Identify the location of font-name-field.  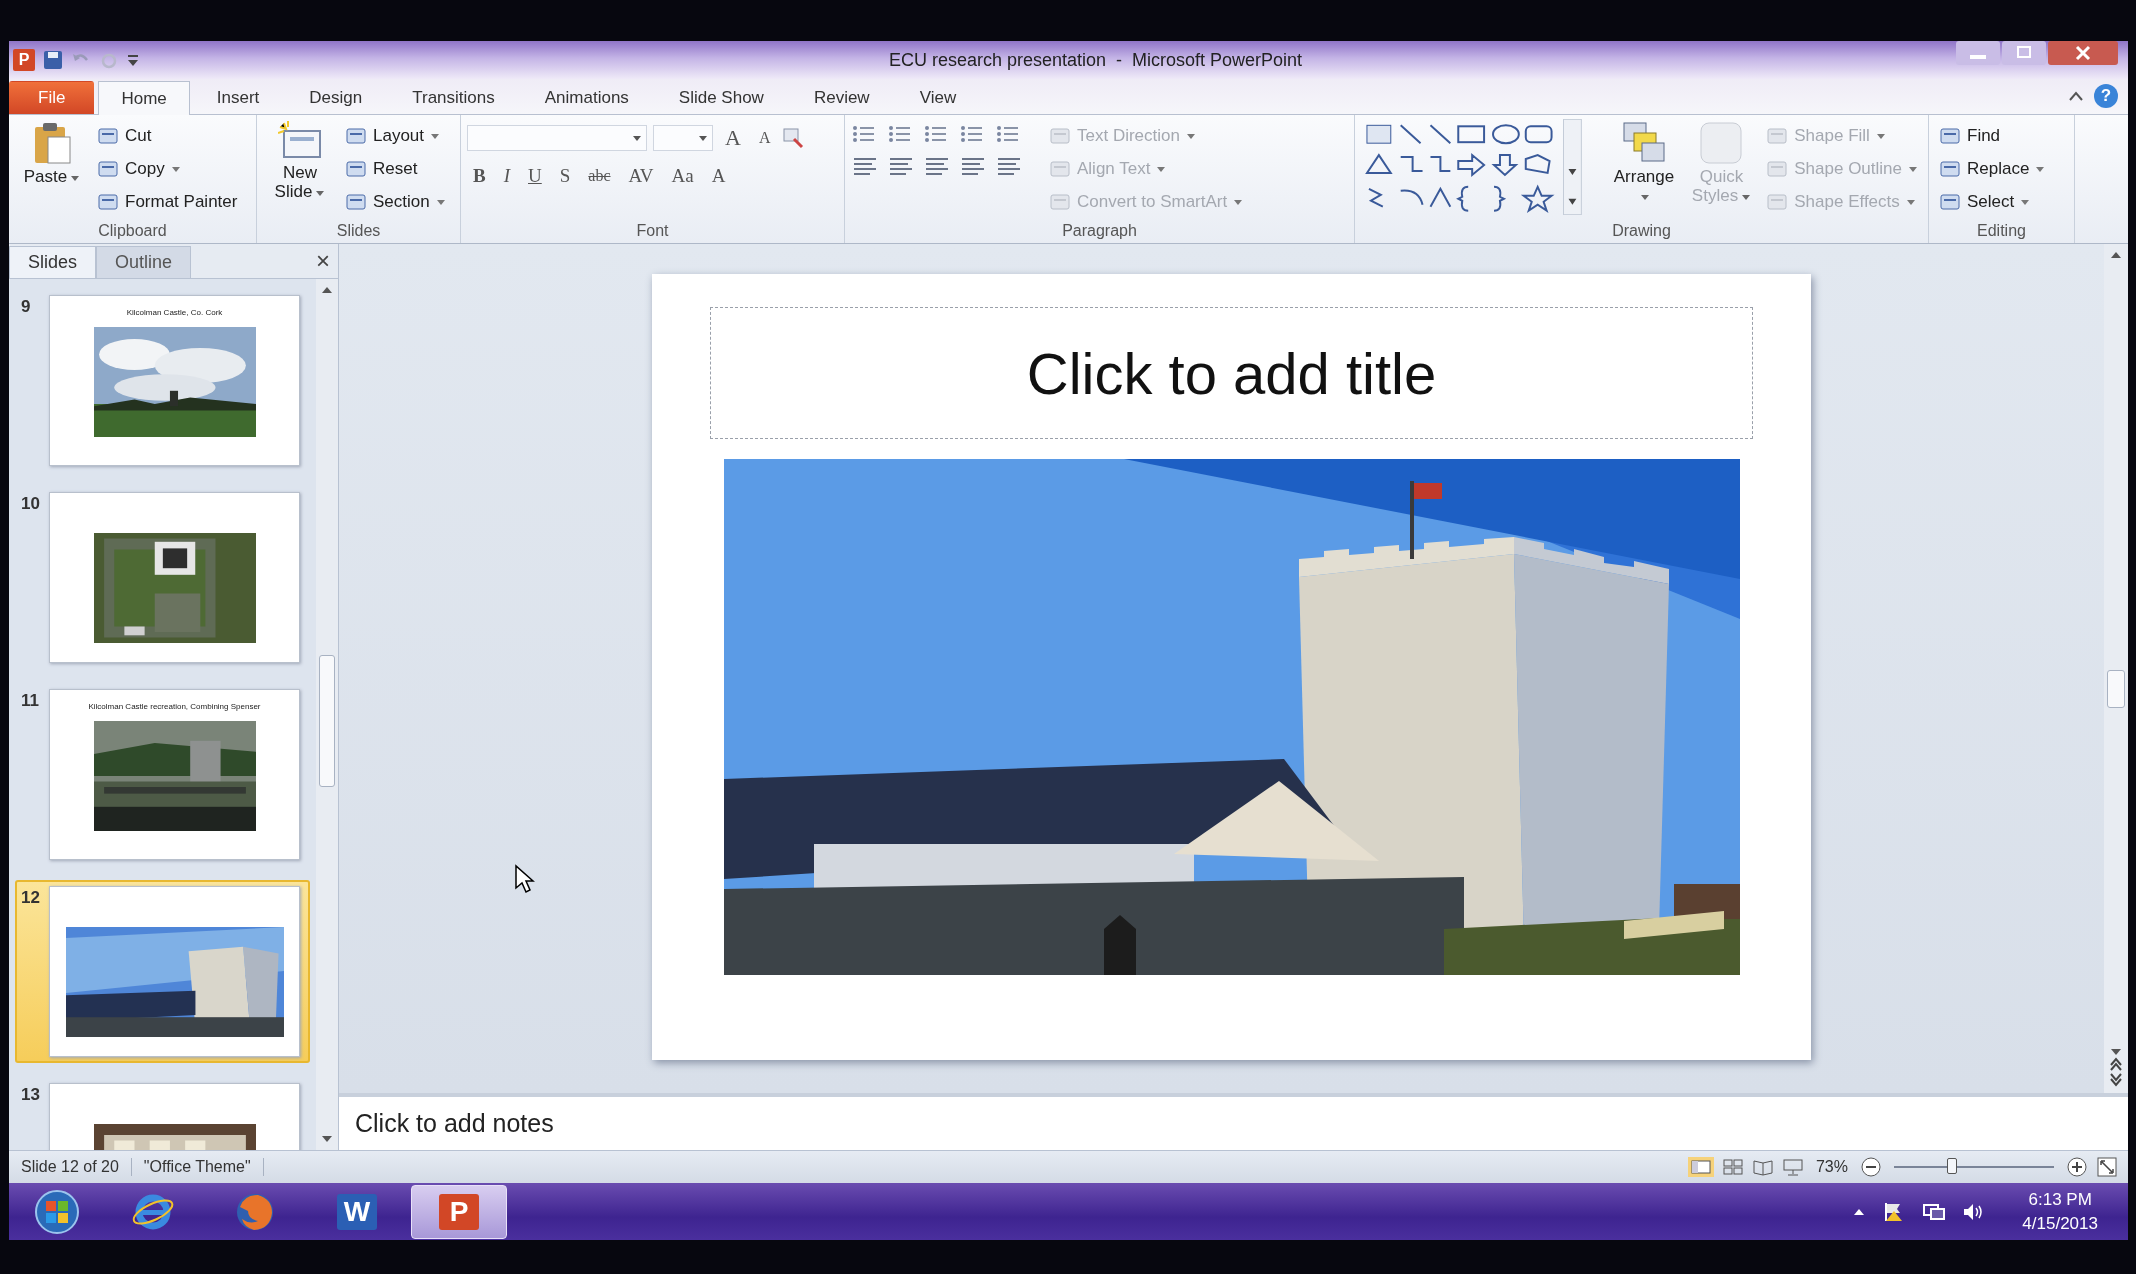
(557, 138).